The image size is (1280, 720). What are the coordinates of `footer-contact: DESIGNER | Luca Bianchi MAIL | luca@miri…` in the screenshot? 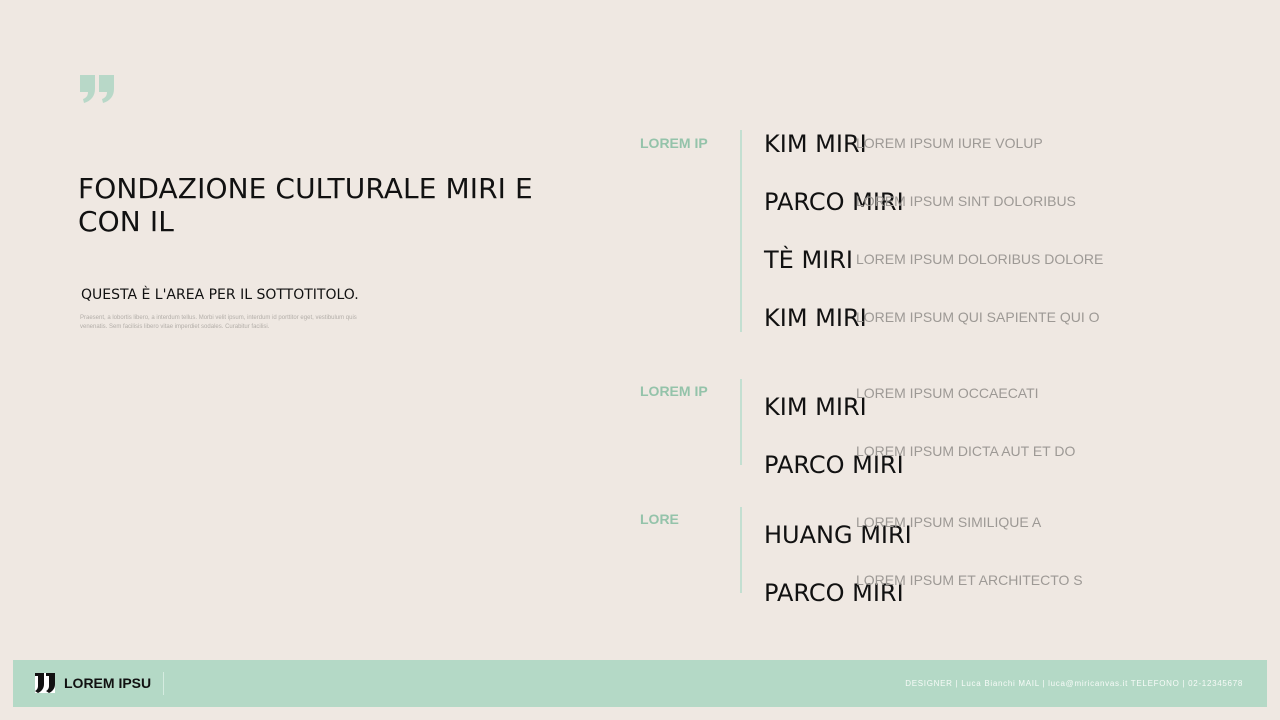 It's located at (1074, 683).